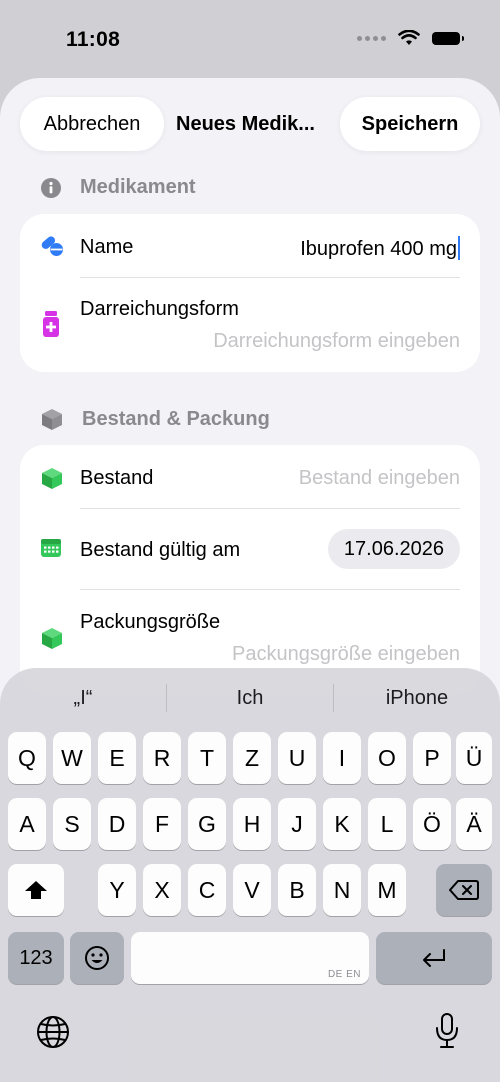  Describe the element at coordinates (207, 758) in the screenshot. I see `key-t: T` at that location.